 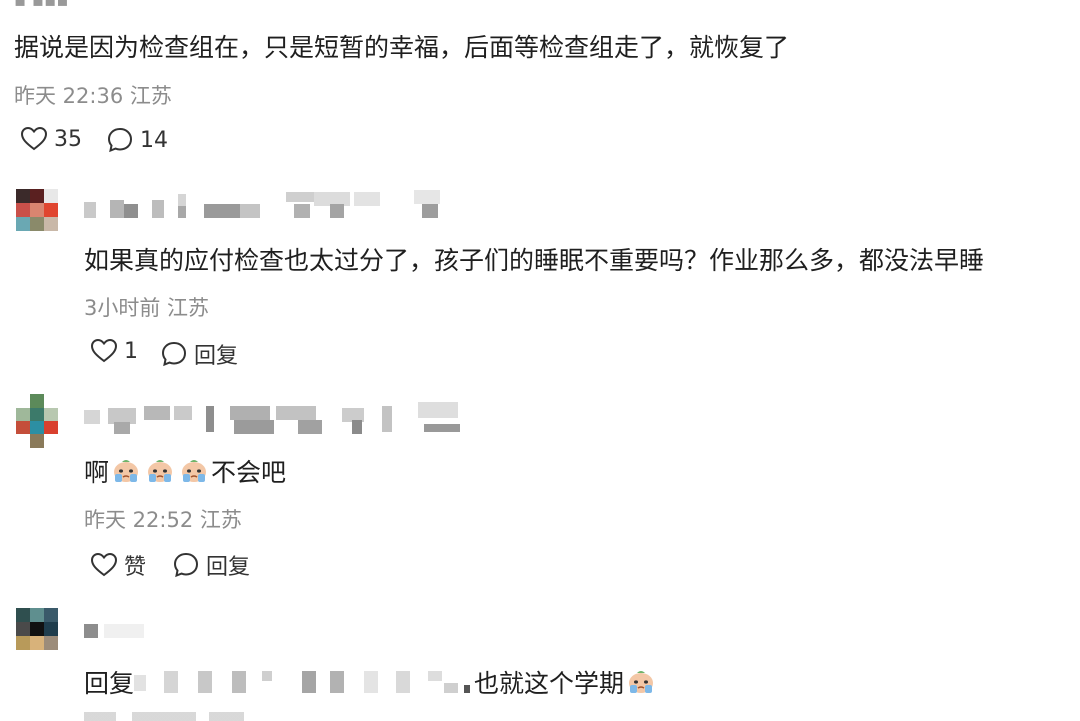 I want to click on like-count: 35, so click(x=68, y=139).